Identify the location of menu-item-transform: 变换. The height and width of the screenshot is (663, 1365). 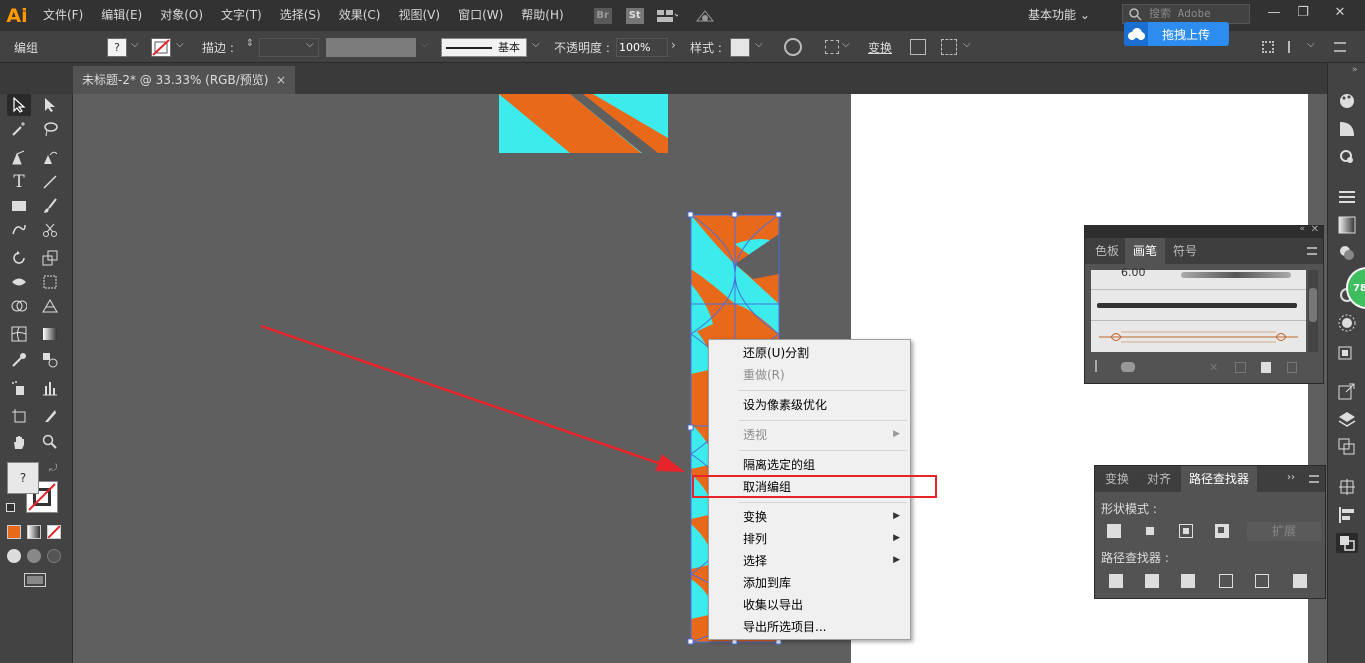
(755, 517).